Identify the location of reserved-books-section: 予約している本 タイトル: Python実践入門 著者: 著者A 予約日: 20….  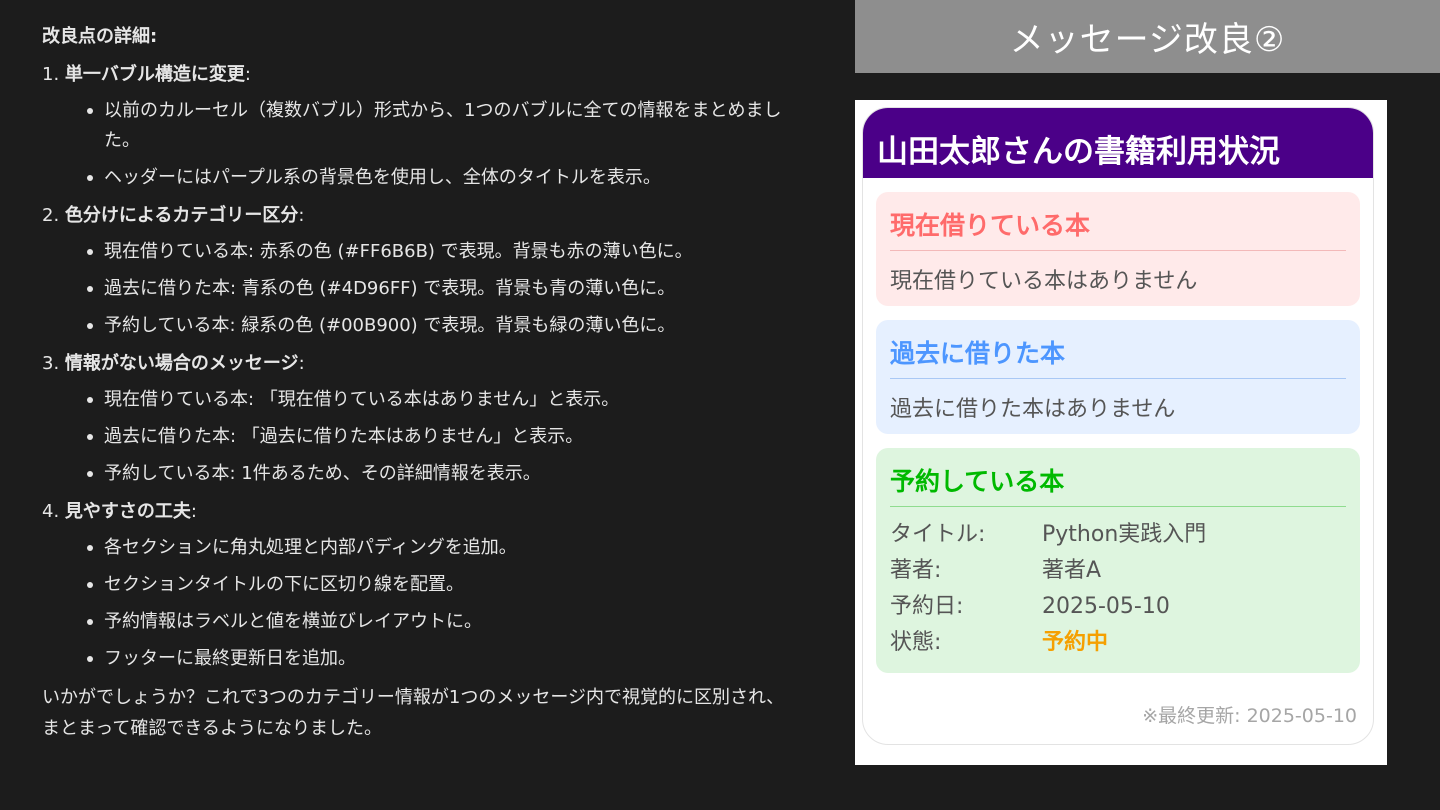
(1118, 560).